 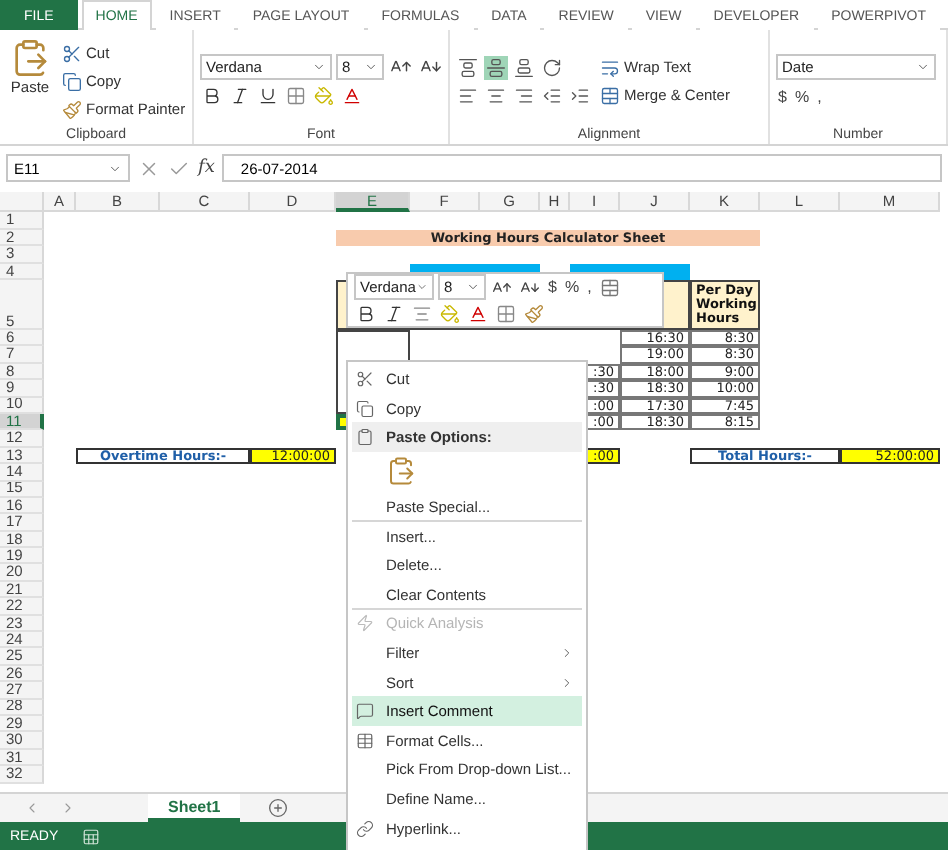 I want to click on sheet-icon, so click(x=91, y=836).